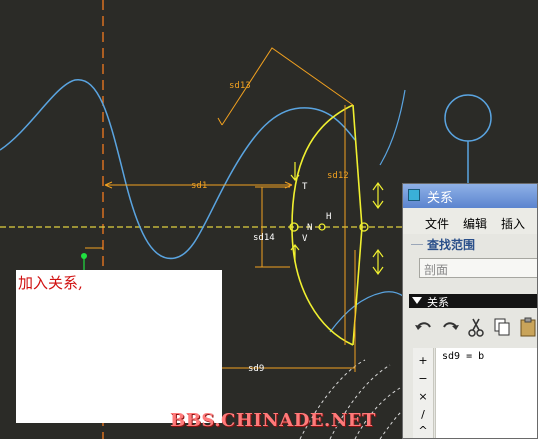 The width and height of the screenshot is (538, 439). Describe the element at coordinates (451, 245) in the screenshot. I see `search-scope-label: 查找范围` at that location.